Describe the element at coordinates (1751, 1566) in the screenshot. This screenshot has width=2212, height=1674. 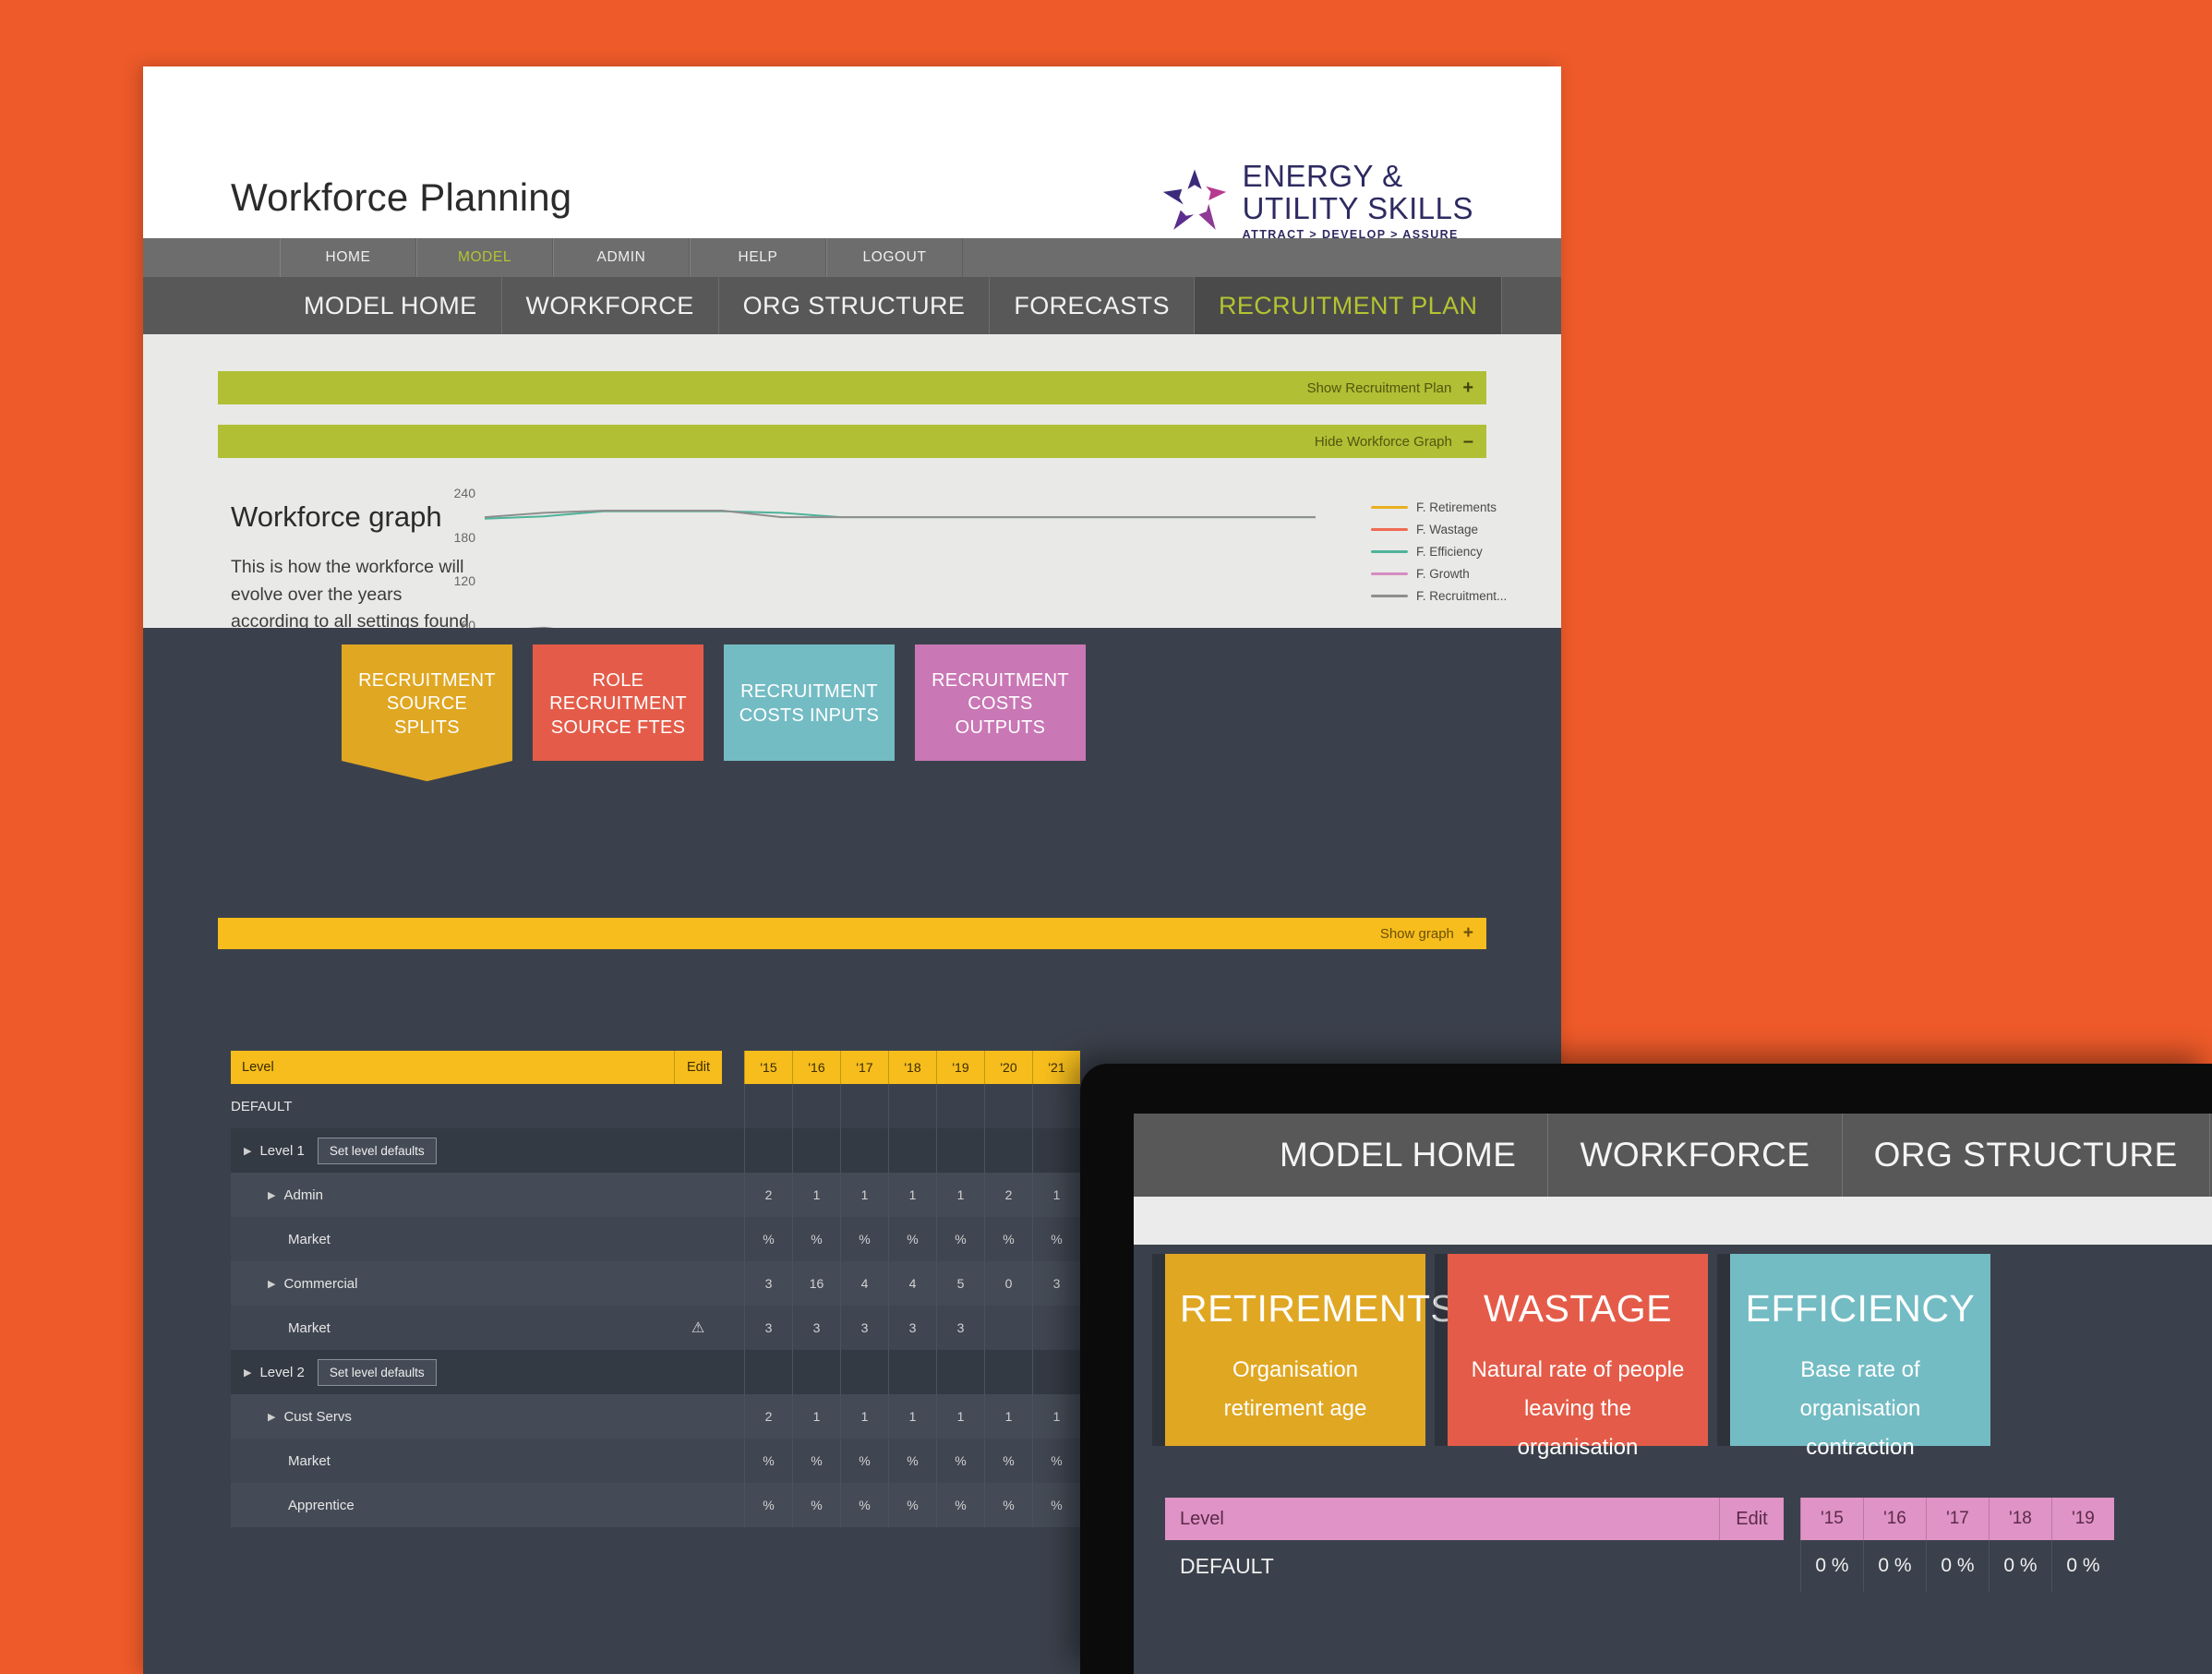
I see `tablet-edit-cell` at that location.